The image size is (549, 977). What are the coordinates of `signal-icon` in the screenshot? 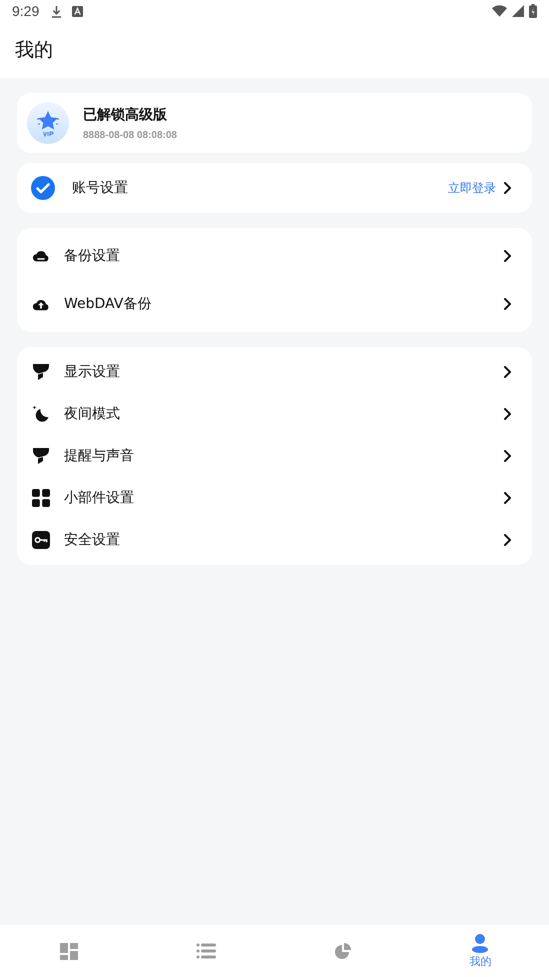 It's located at (518, 11).